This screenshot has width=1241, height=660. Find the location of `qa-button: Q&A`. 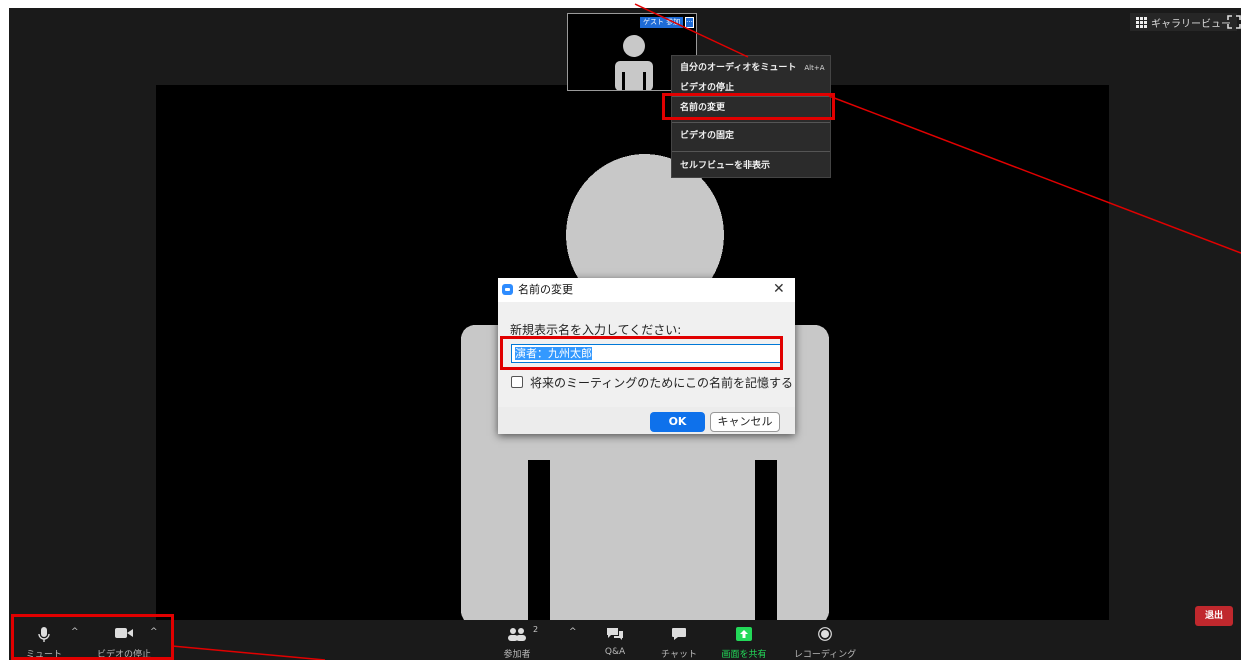

qa-button: Q&A is located at coordinates (615, 640).